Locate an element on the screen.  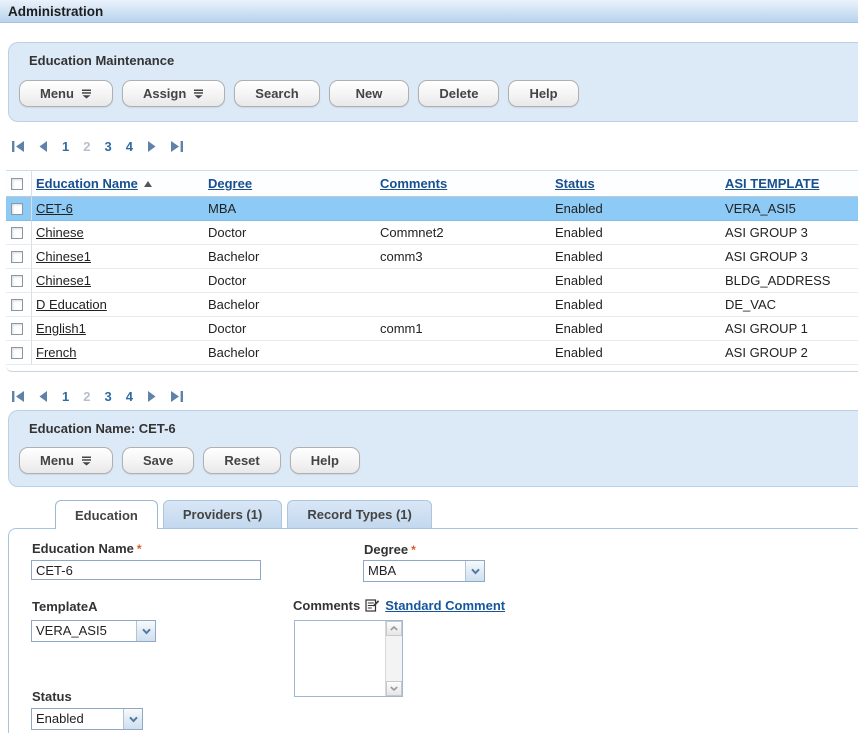
required-marker: * is located at coordinates (413, 550).